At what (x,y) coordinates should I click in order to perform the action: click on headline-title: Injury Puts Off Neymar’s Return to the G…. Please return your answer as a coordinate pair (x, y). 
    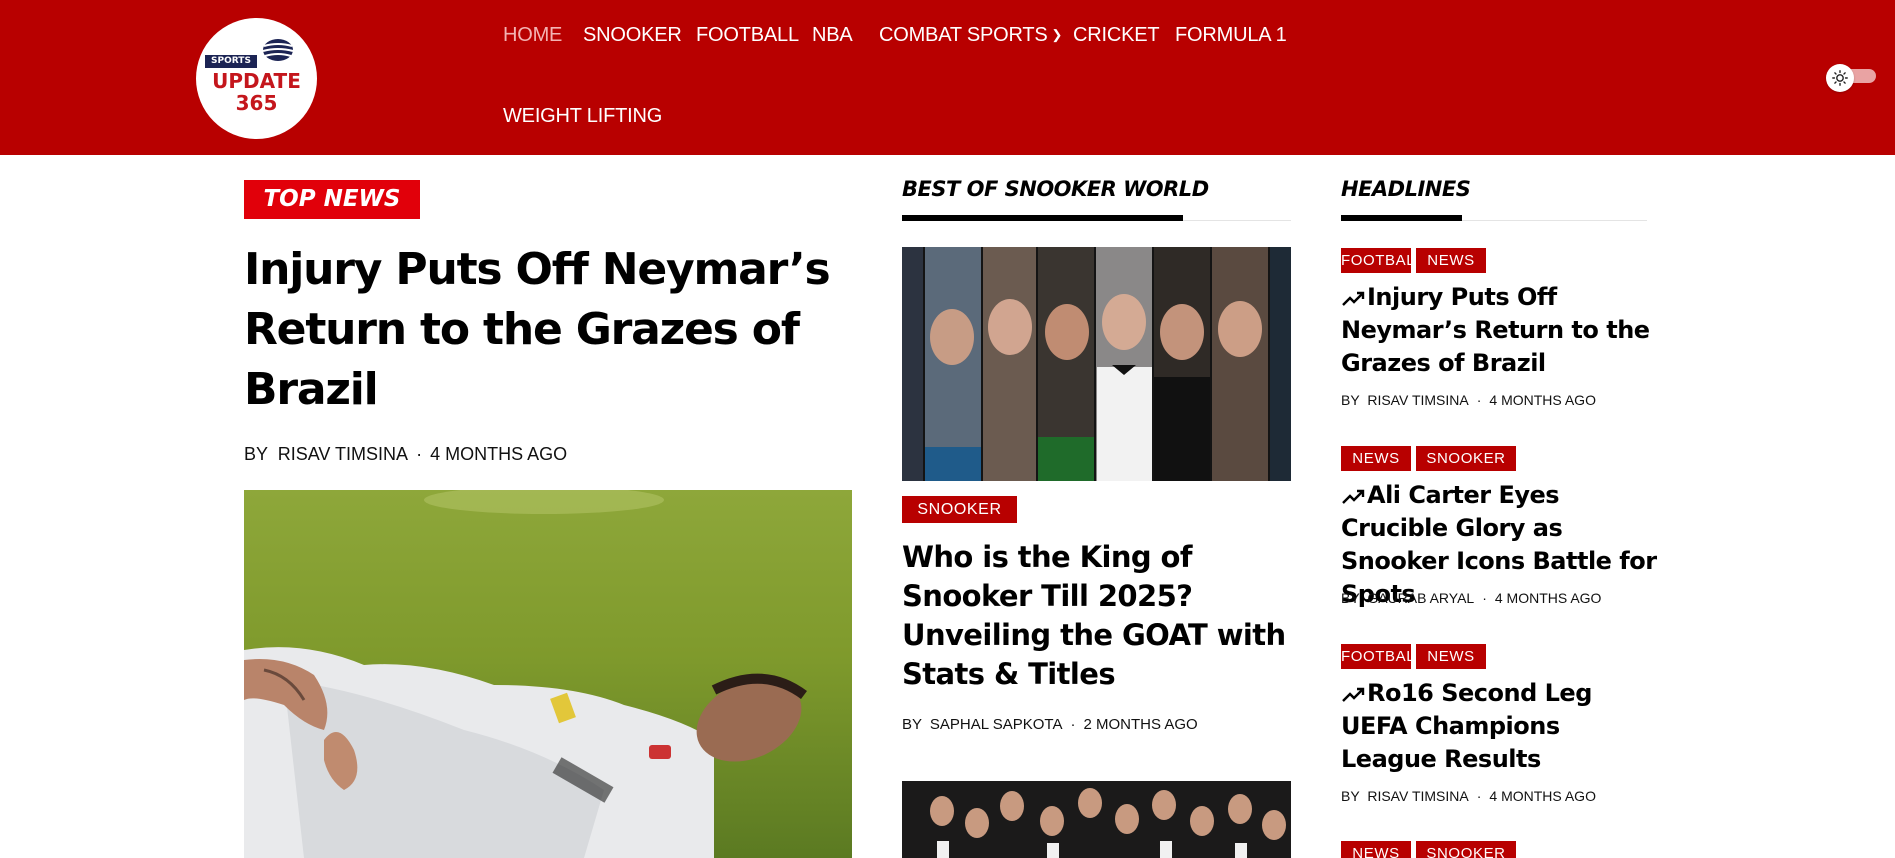
    Looking at the image, I should click on (1495, 330).